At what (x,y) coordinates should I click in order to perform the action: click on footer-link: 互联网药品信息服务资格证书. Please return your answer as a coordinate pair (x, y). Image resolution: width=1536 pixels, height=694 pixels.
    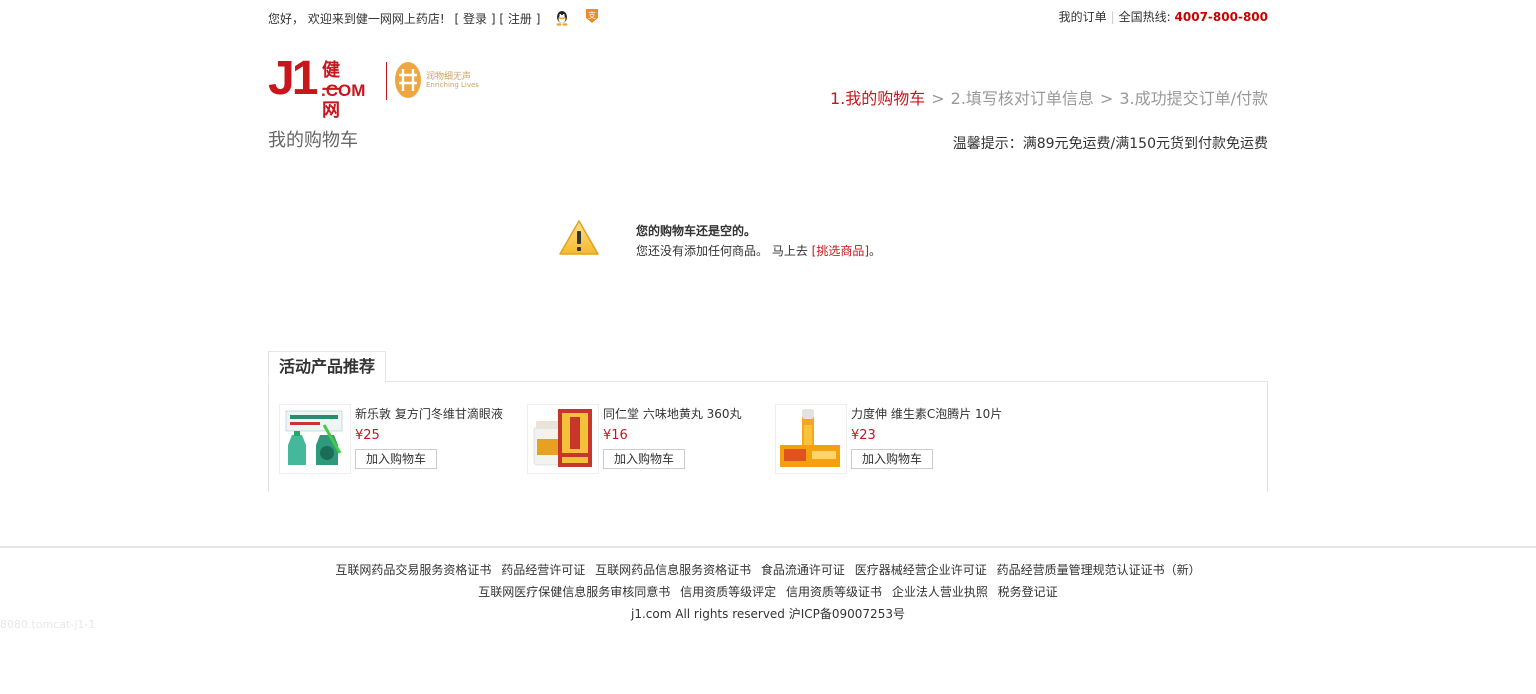
    Looking at the image, I should click on (673, 570).